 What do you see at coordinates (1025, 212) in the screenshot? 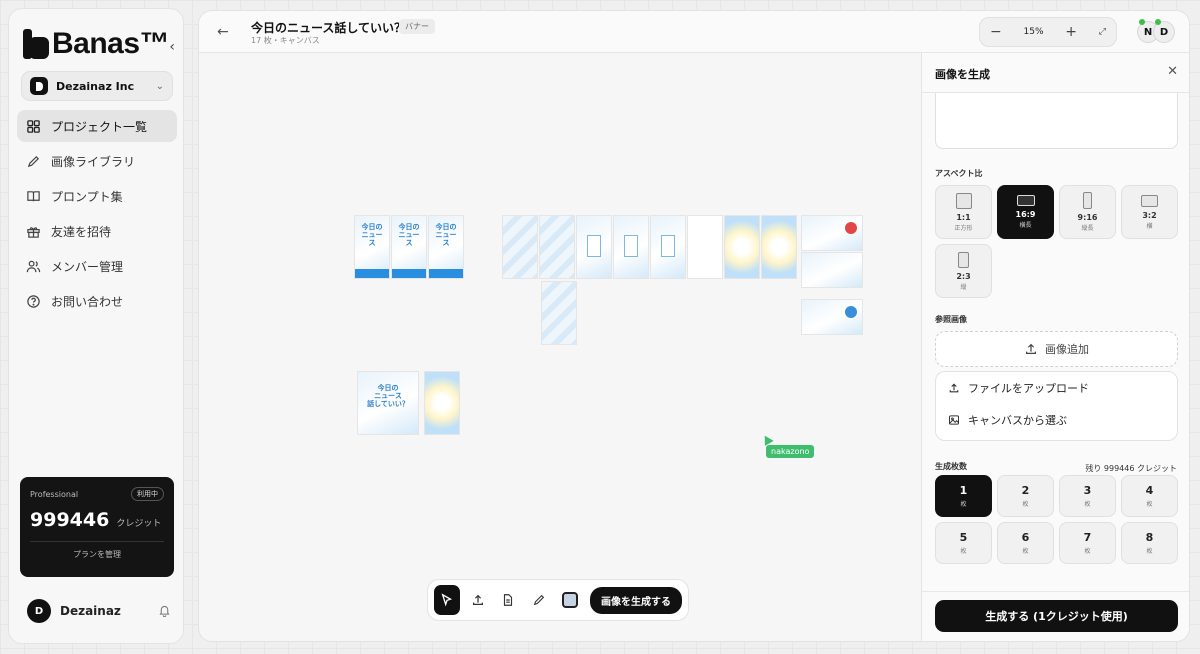
I see `aspect-option-16-9: 16:9 横長` at bounding box center [1025, 212].